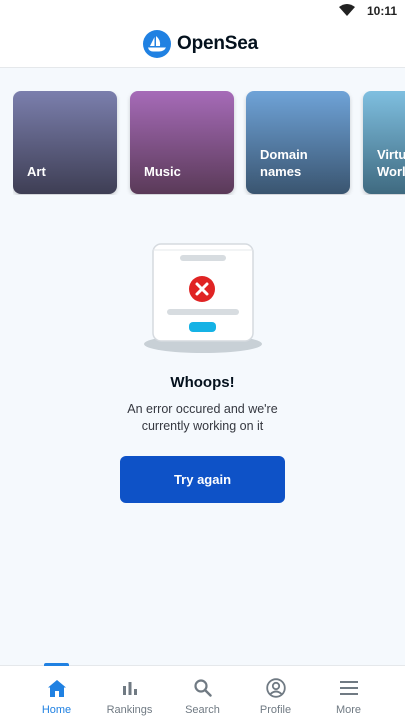 The image size is (405, 720). I want to click on app-header: OpenSea, so click(202, 45).